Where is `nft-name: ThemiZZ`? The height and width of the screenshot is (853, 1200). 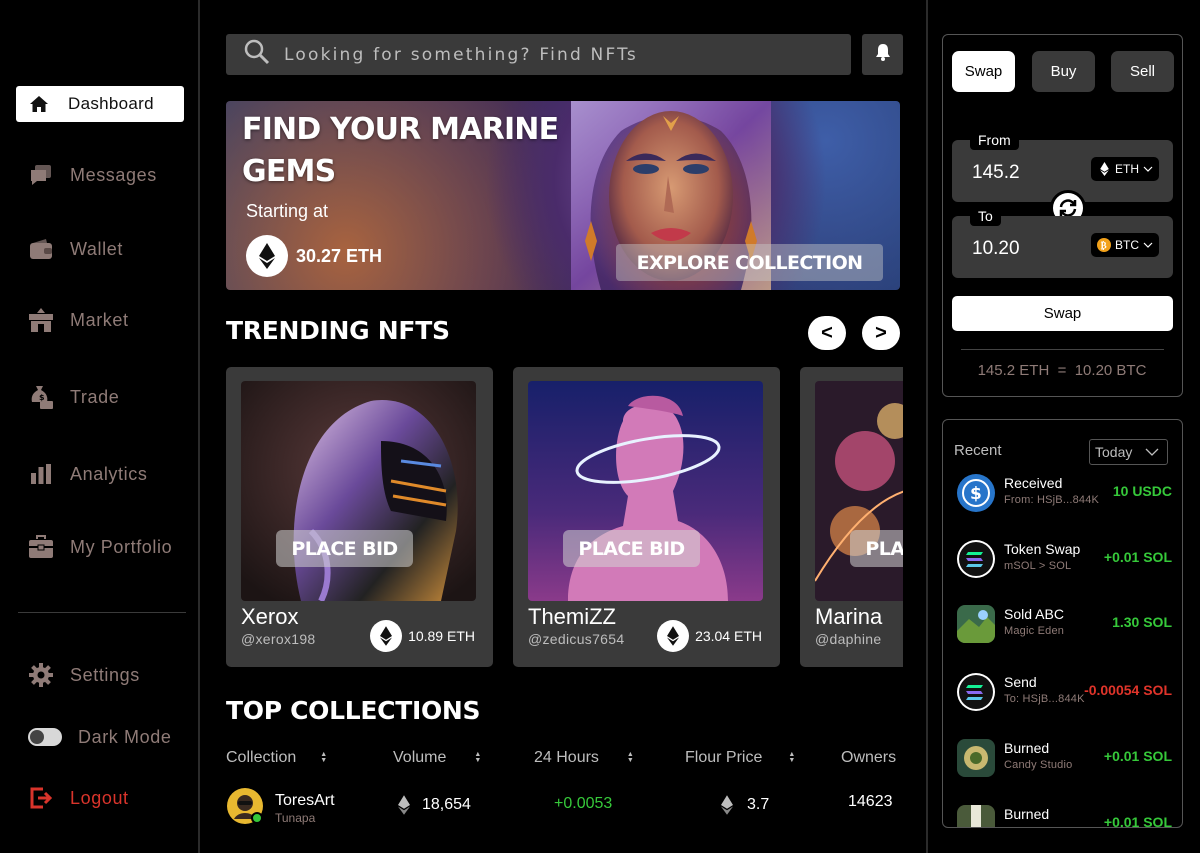
nft-name: ThemiZZ is located at coordinates (572, 616).